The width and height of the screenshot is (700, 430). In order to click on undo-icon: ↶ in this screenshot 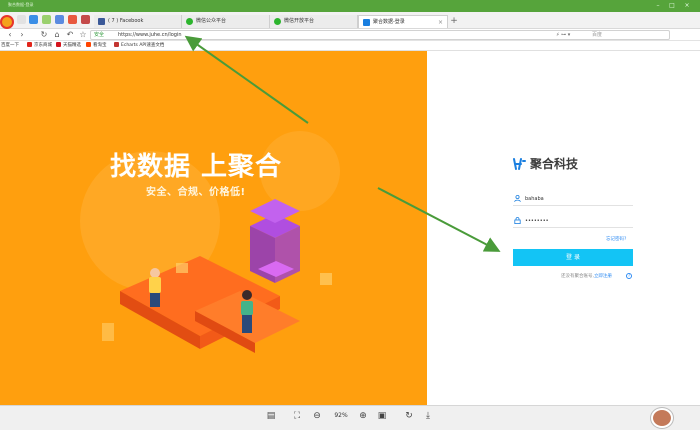, I will do `click(70, 35)`.